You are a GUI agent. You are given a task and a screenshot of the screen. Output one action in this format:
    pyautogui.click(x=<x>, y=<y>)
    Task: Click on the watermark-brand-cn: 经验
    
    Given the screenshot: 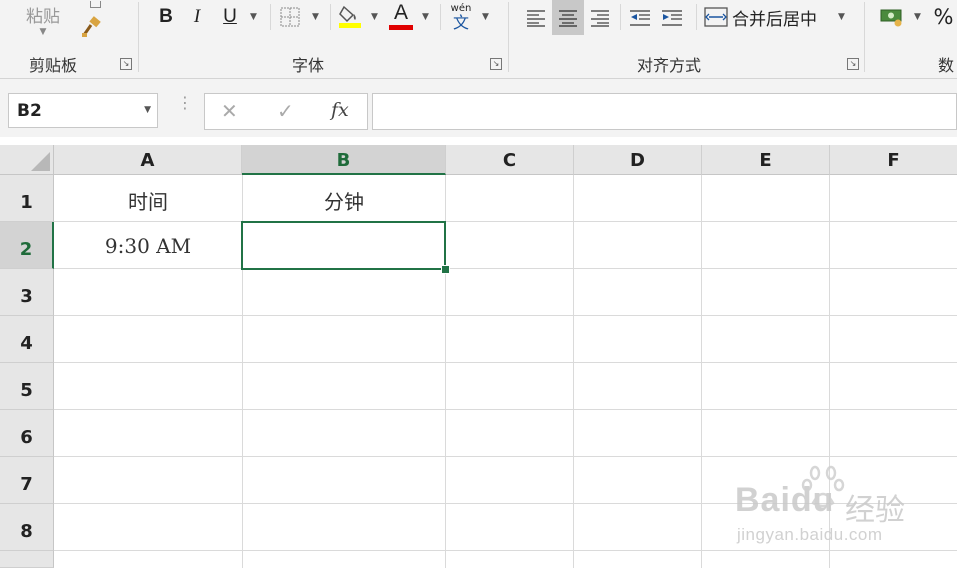 What is the action you would take?
    pyautogui.click(x=875, y=510)
    